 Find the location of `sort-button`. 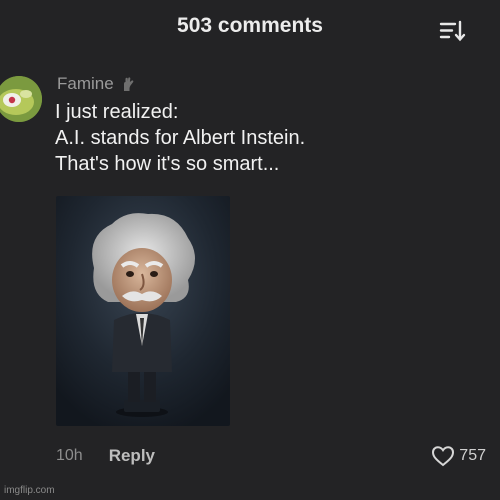

sort-button is located at coordinates (452, 31).